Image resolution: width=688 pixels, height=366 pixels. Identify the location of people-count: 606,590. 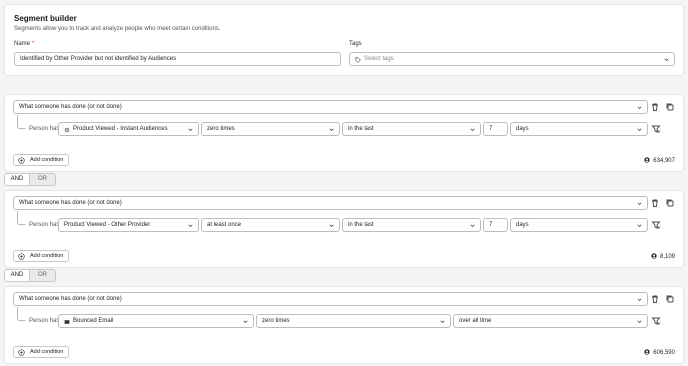
(659, 352).